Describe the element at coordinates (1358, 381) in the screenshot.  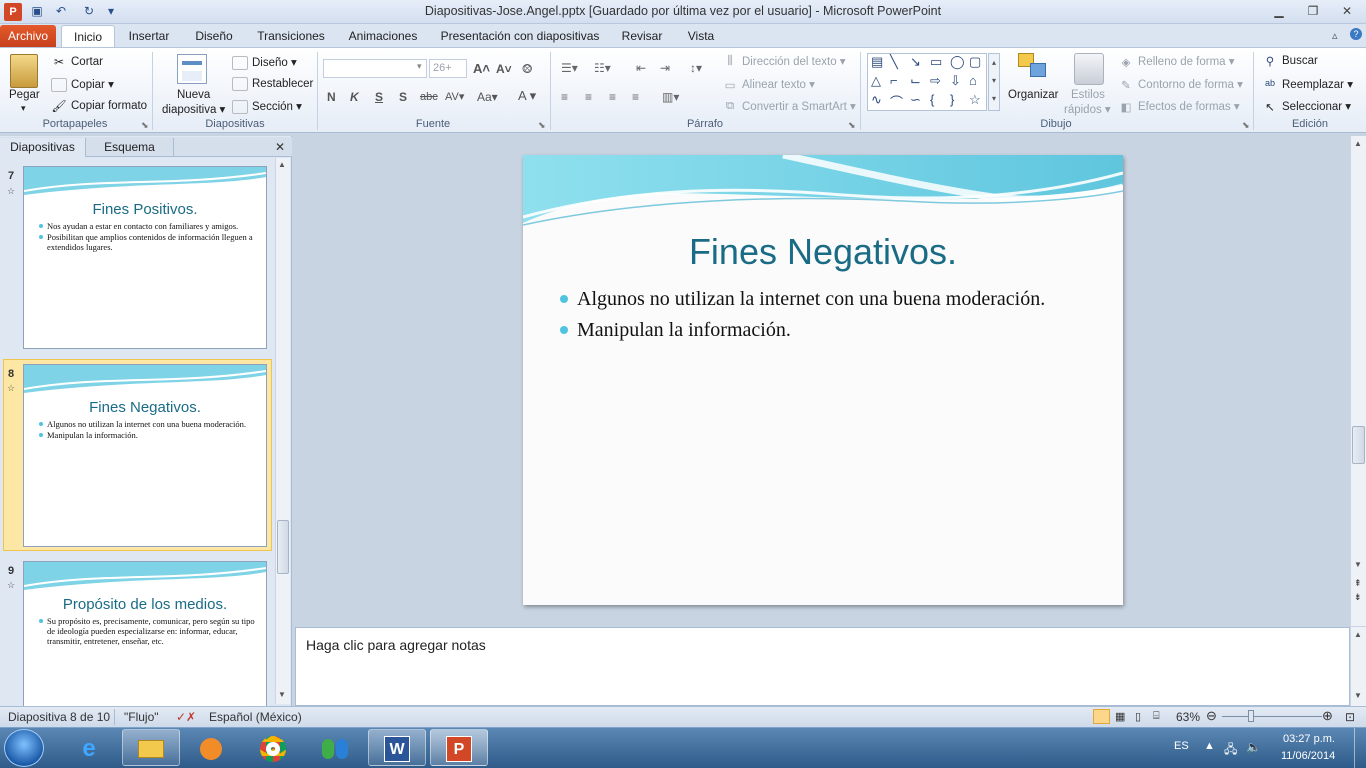
I see `slide-scrollbar: ▲ ▼ ⇞ ⇟` at that location.